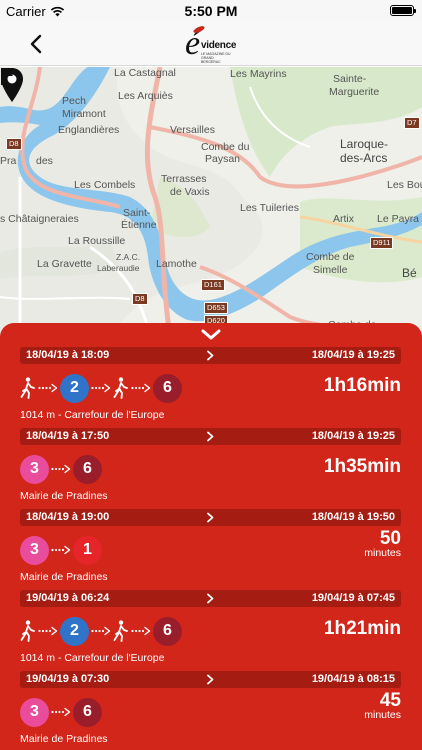 The image size is (422, 750). I want to click on app-logo: é vidence LE MAGAZINE DU GRAND BERGERAC, so click(211, 44).